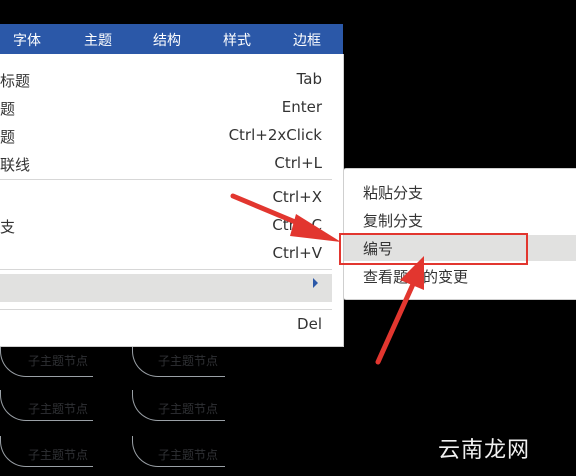  I want to click on submenu-item-copy-branch: 复制分支, so click(460, 220).